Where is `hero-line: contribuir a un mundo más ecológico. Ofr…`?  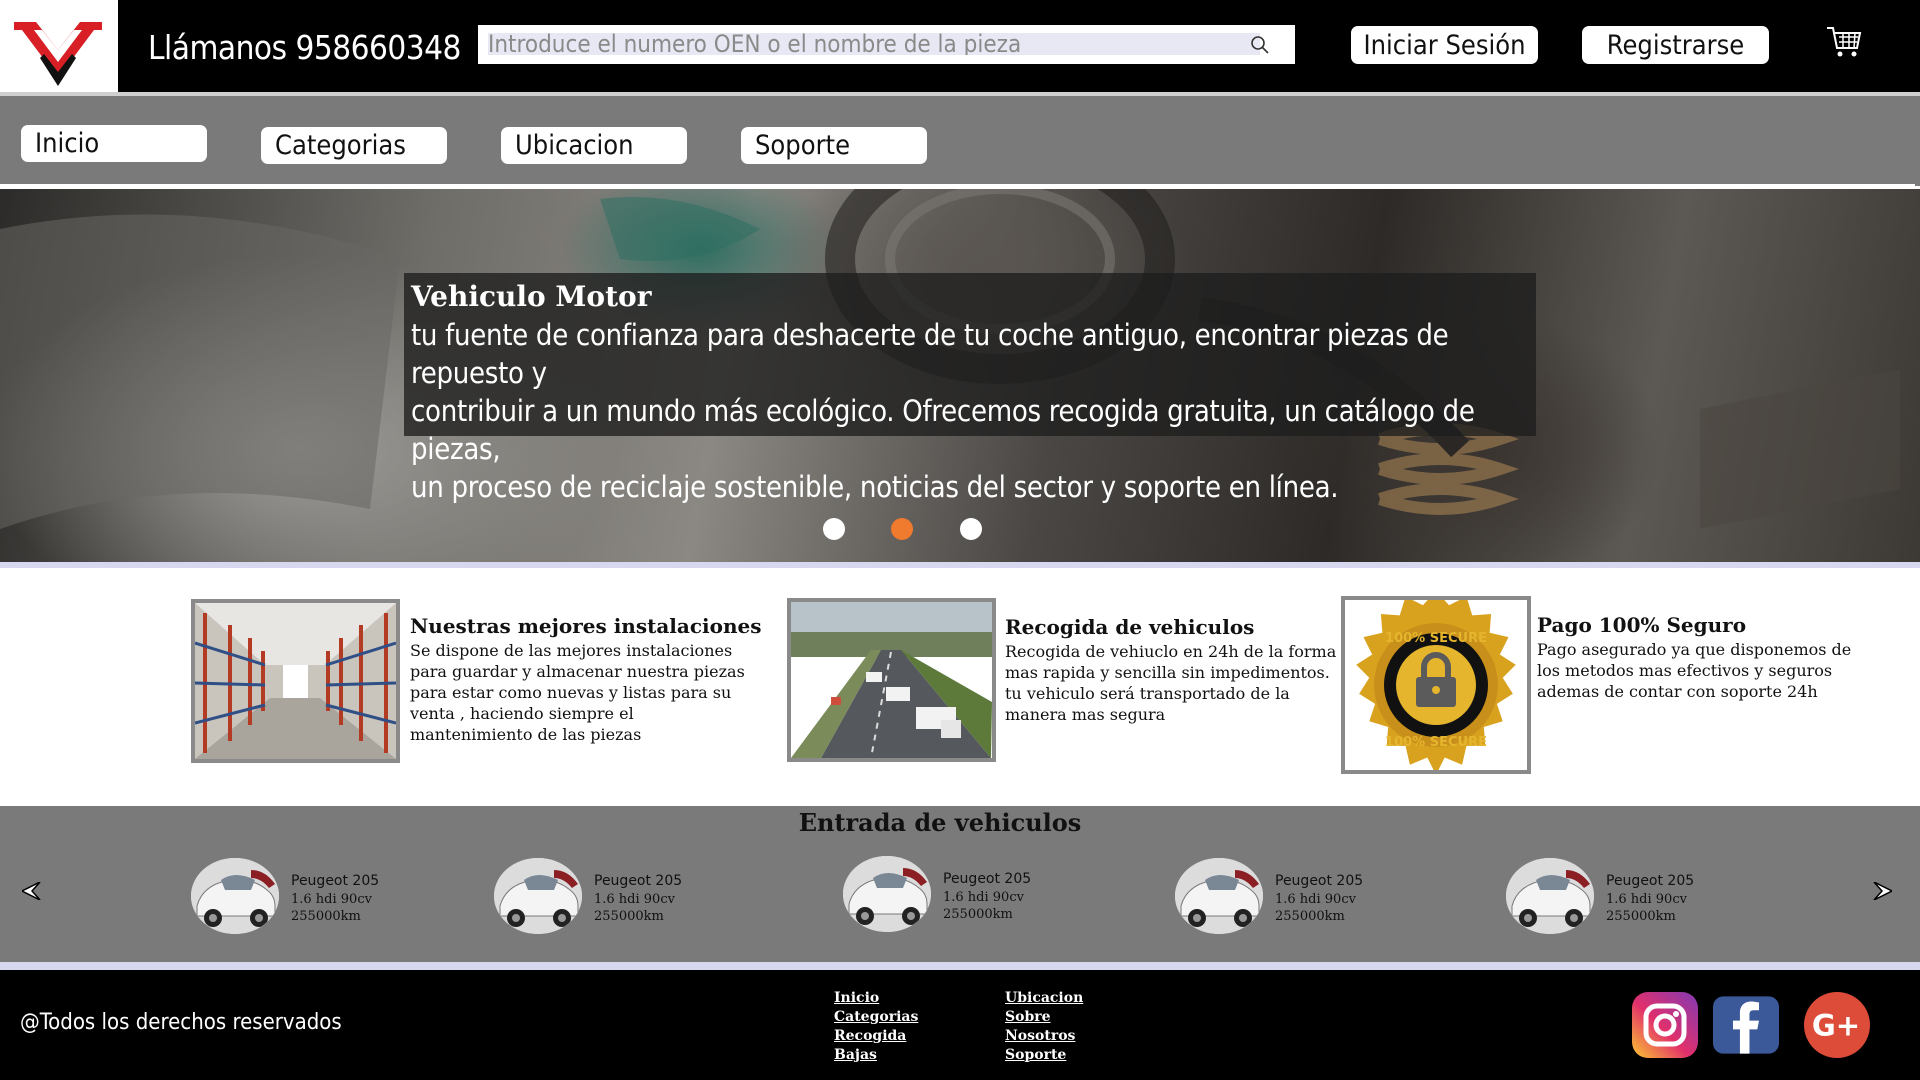 hero-line: contribuir a un mundo más ecológico. Ofr… is located at coordinates (943, 430).